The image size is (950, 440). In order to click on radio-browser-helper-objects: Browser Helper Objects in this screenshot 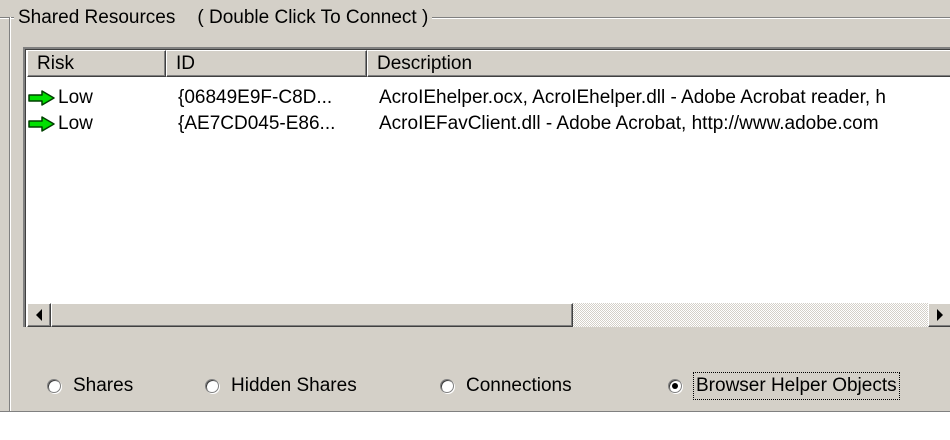, I will do `click(784, 386)`.